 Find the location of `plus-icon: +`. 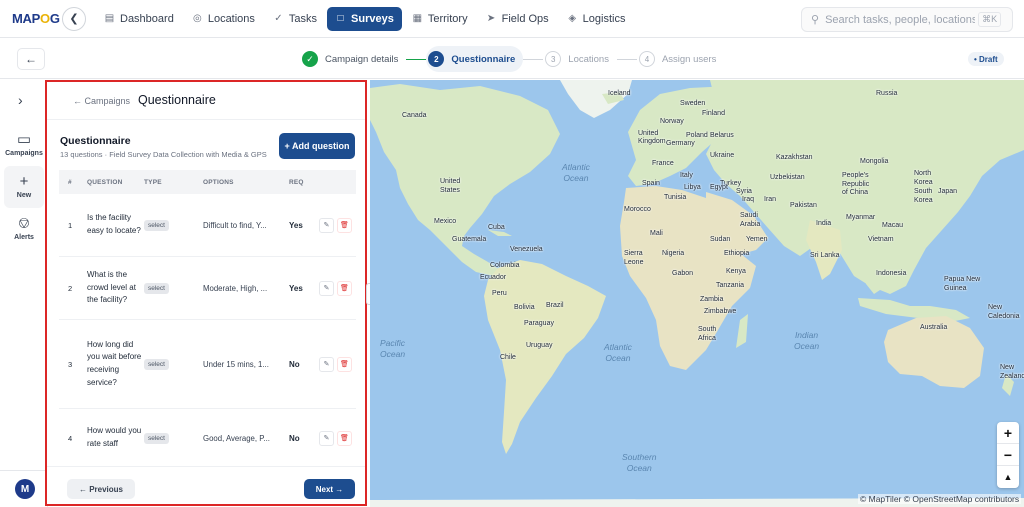

plus-icon: + is located at coordinates (24, 181).